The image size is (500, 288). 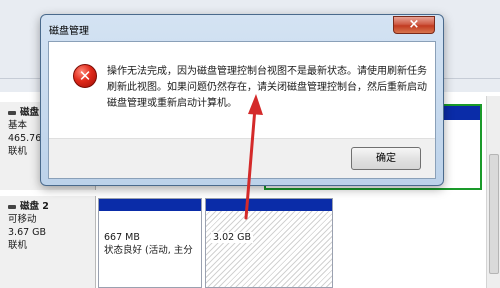 I want to click on dialog-footer: 确定, so click(x=242, y=158).